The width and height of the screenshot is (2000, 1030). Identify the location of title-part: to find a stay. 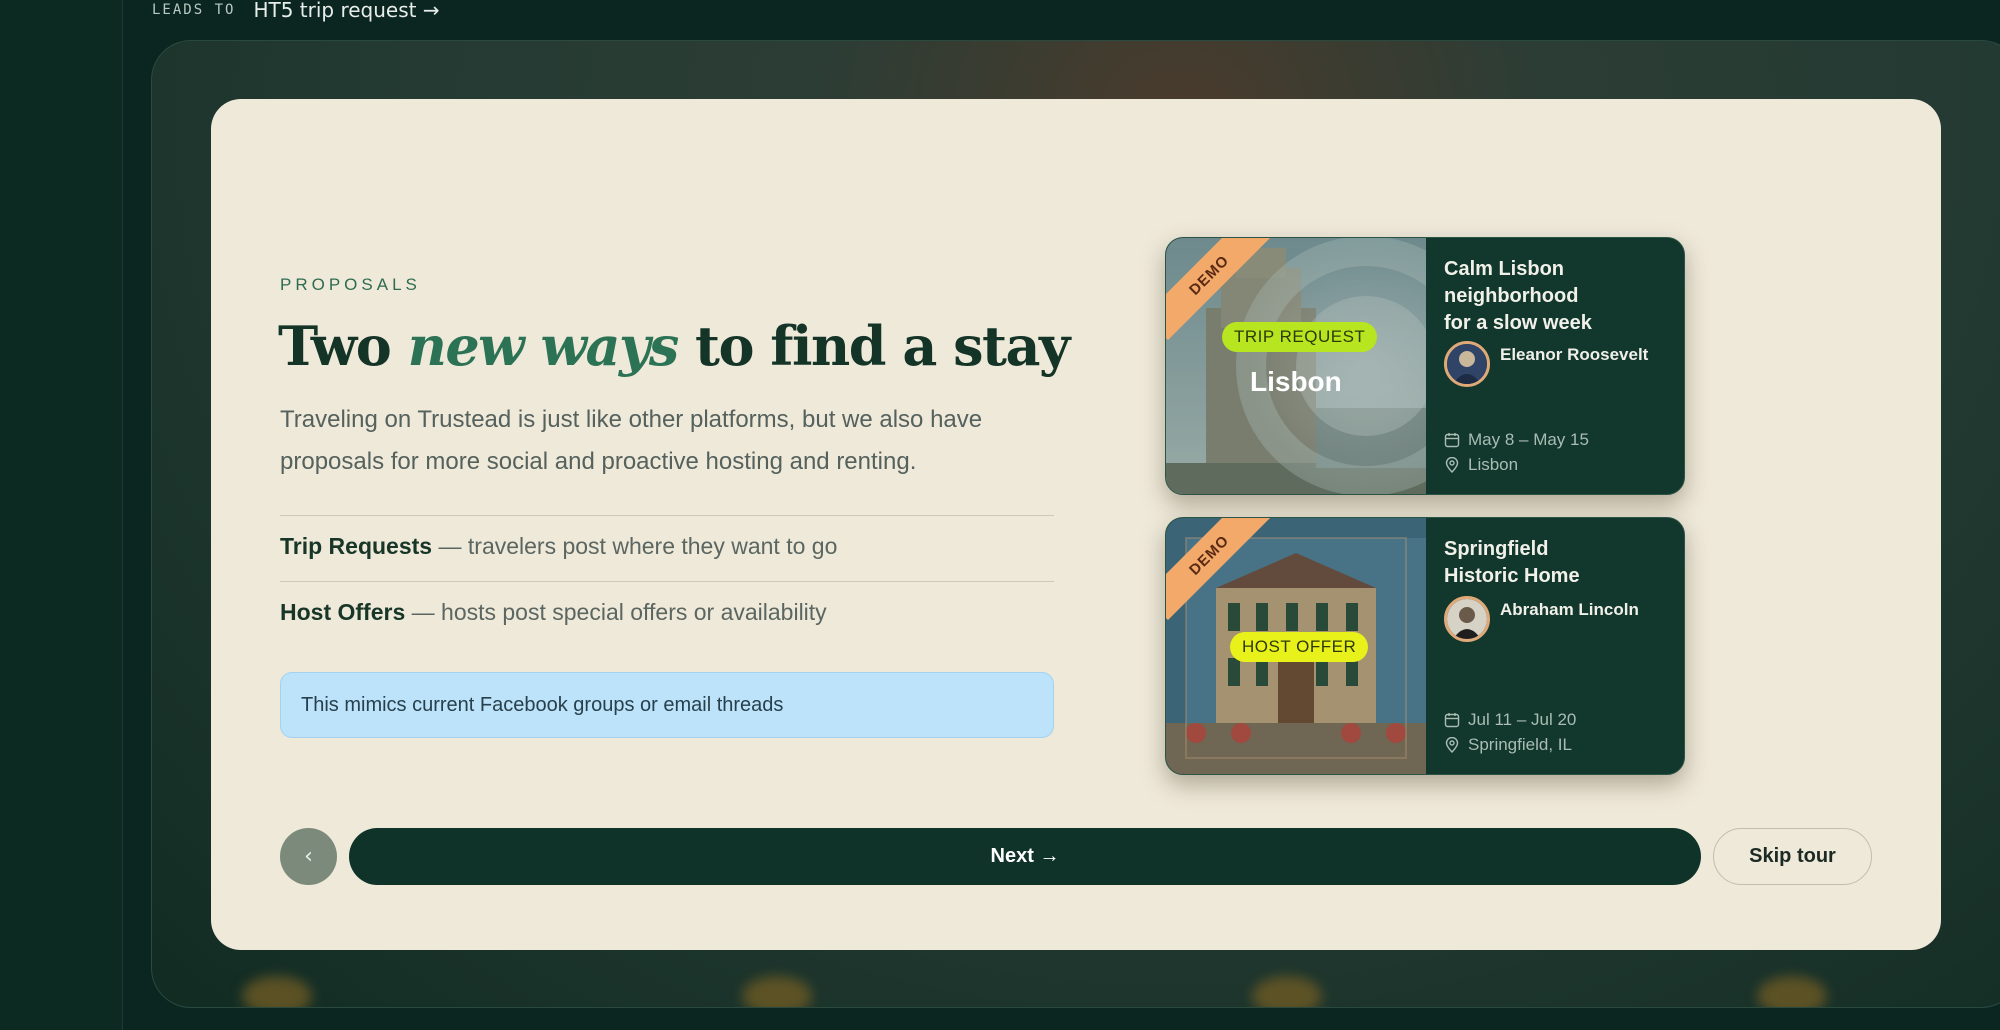
(873, 346).